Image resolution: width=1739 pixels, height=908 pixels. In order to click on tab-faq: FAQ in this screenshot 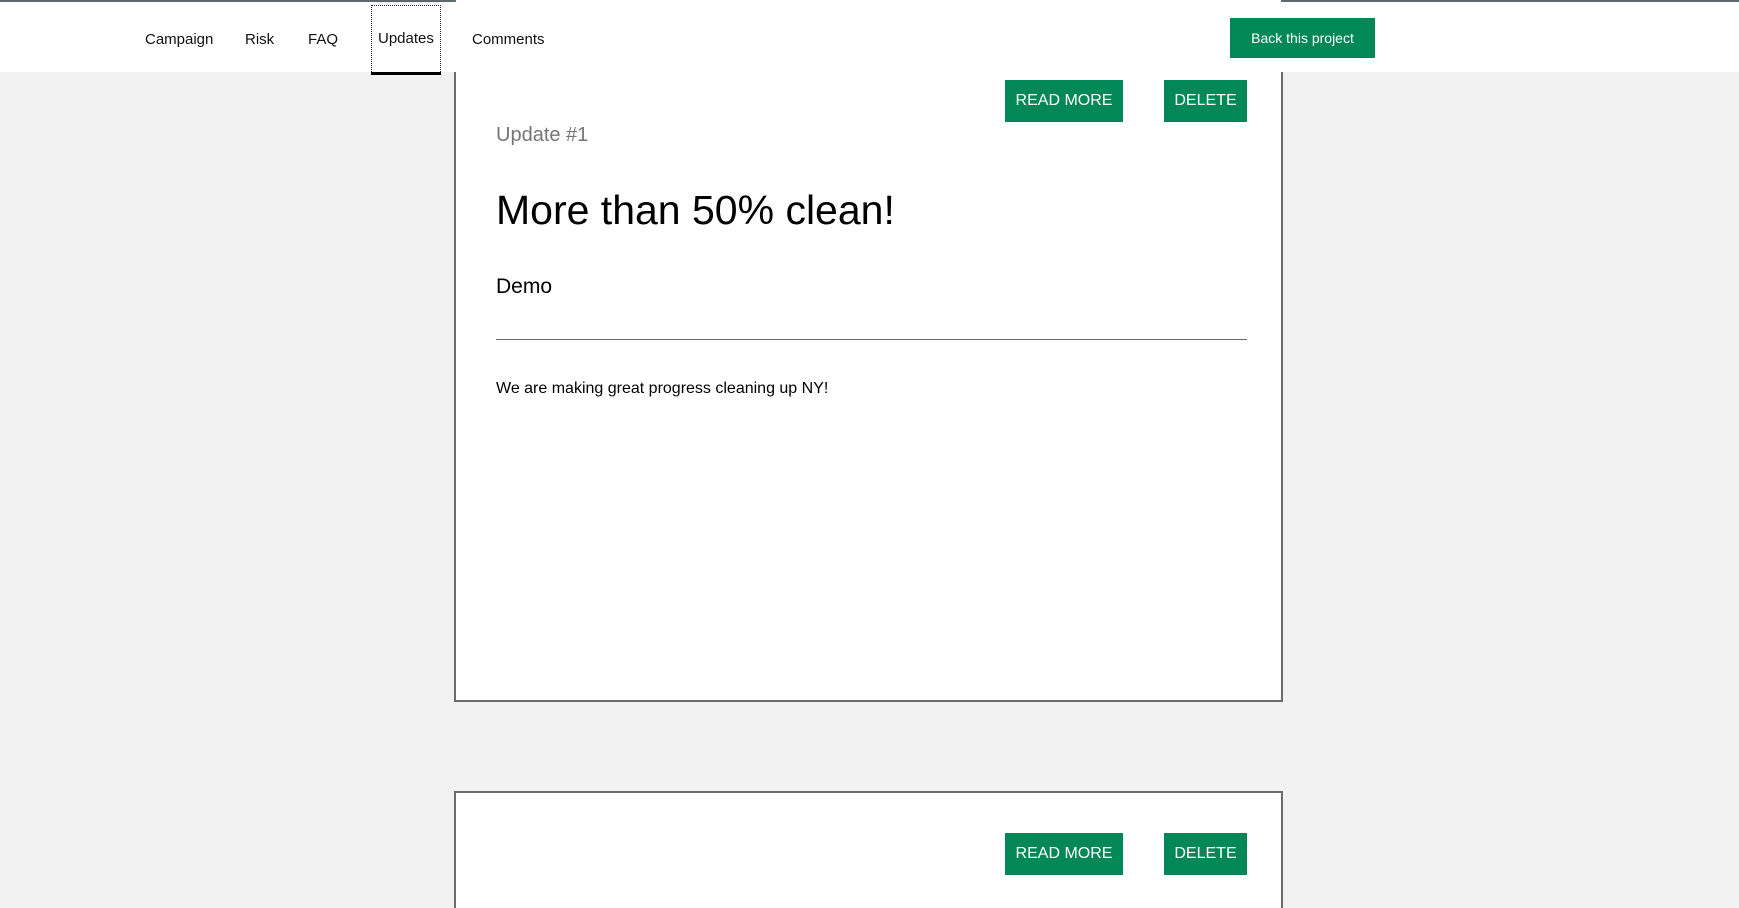, I will do `click(323, 38)`.